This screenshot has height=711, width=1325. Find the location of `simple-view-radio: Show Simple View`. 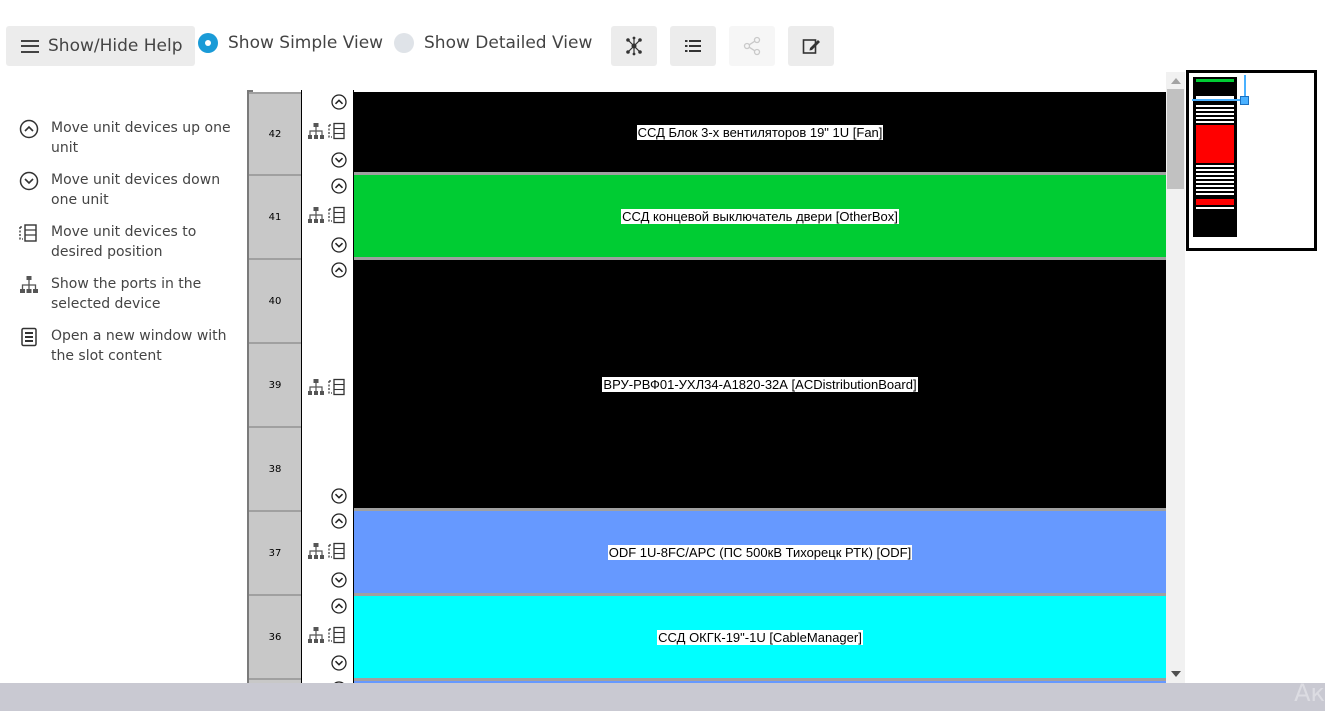

simple-view-radio: Show Simple View is located at coordinates (290, 43).